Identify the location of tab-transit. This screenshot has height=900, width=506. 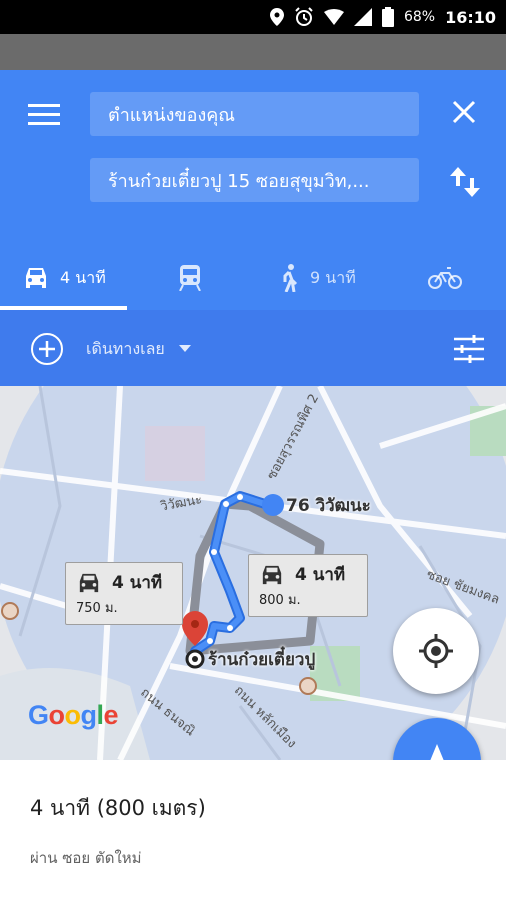
(190, 278).